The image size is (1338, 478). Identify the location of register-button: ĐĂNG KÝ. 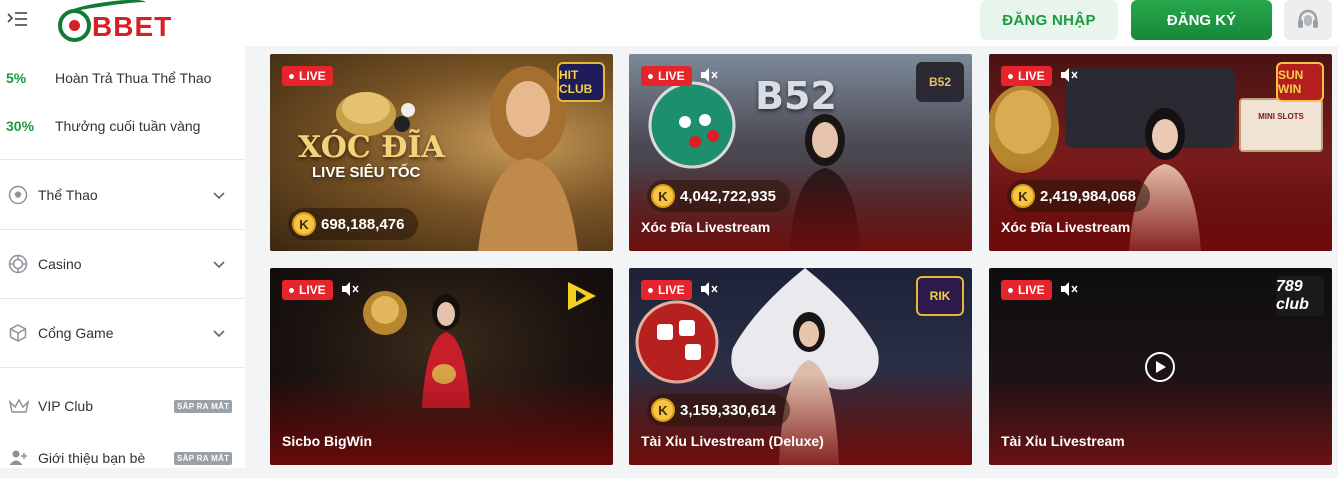
(1201, 20).